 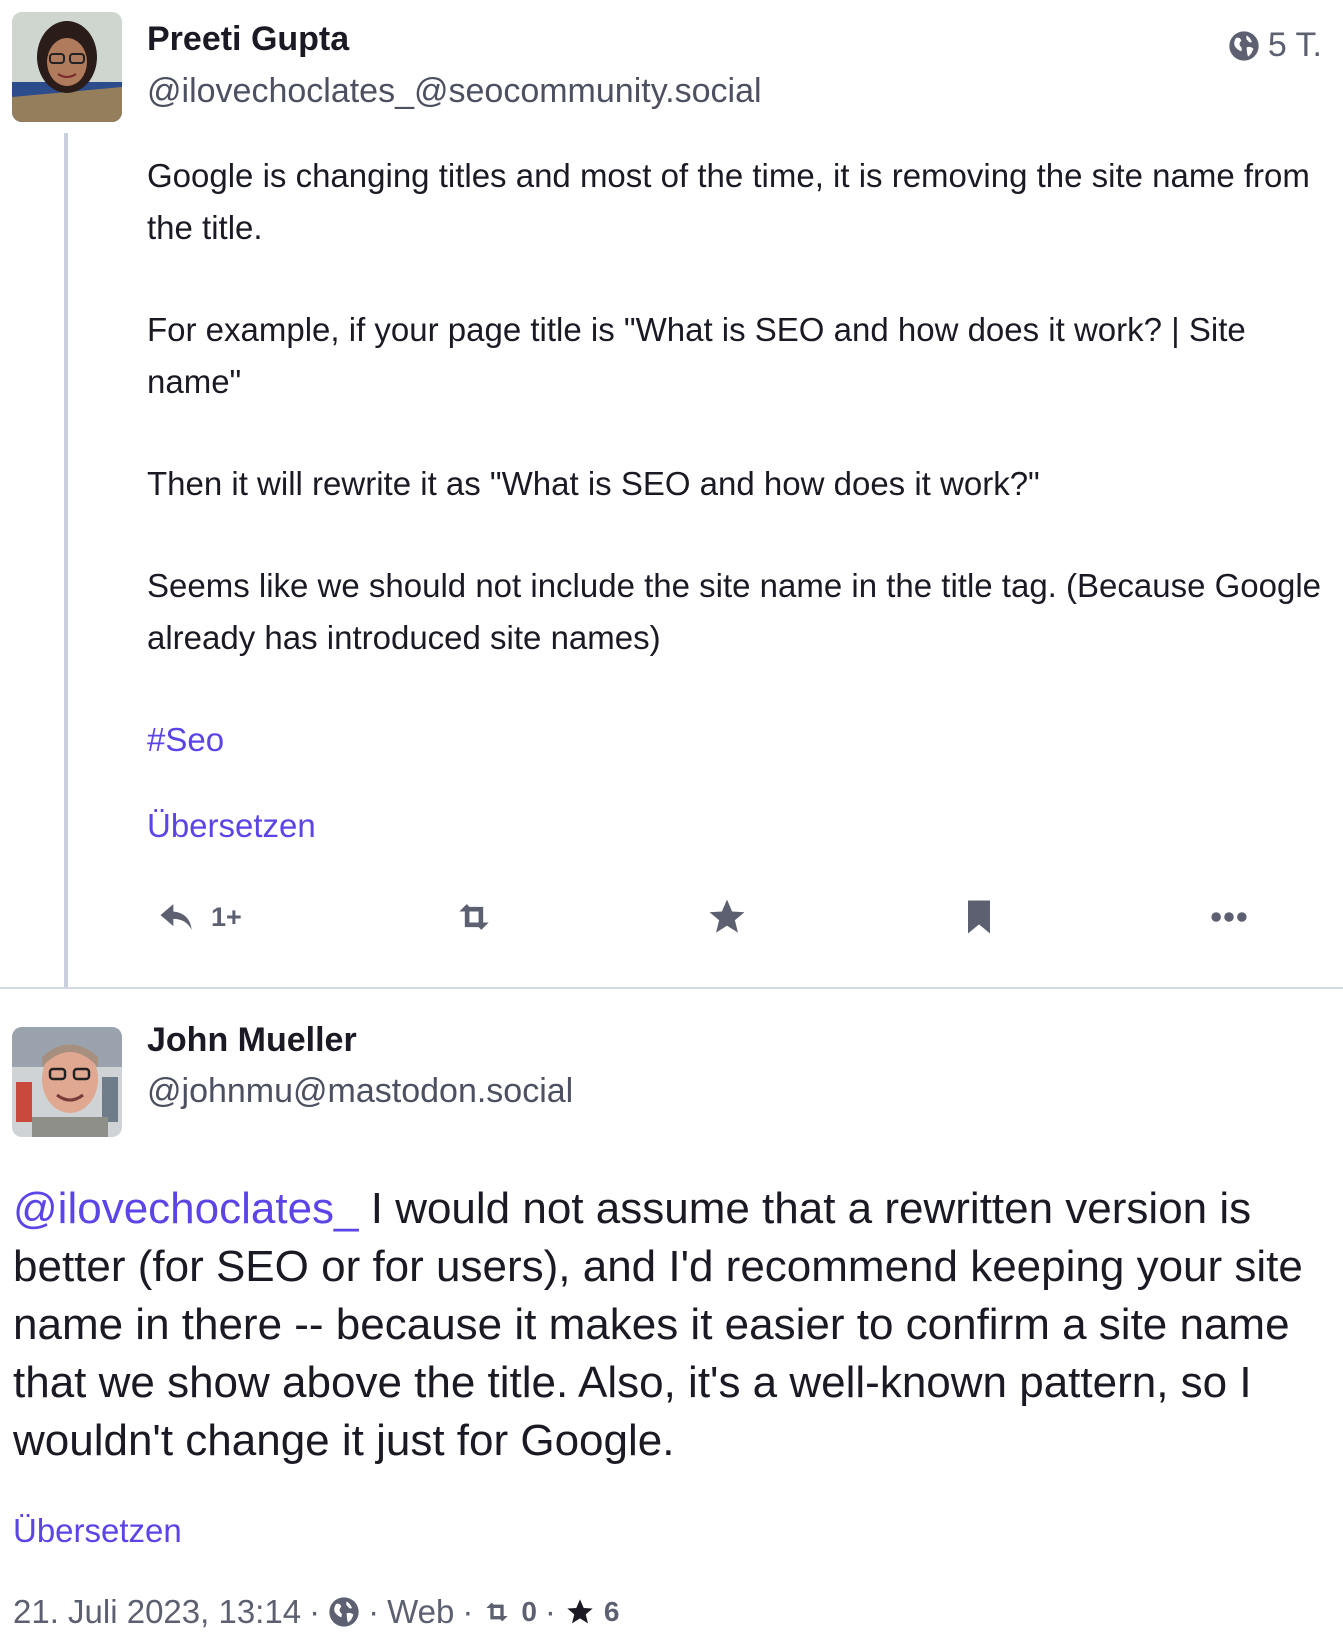 I want to click on favourite-button, so click(x=727, y=917).